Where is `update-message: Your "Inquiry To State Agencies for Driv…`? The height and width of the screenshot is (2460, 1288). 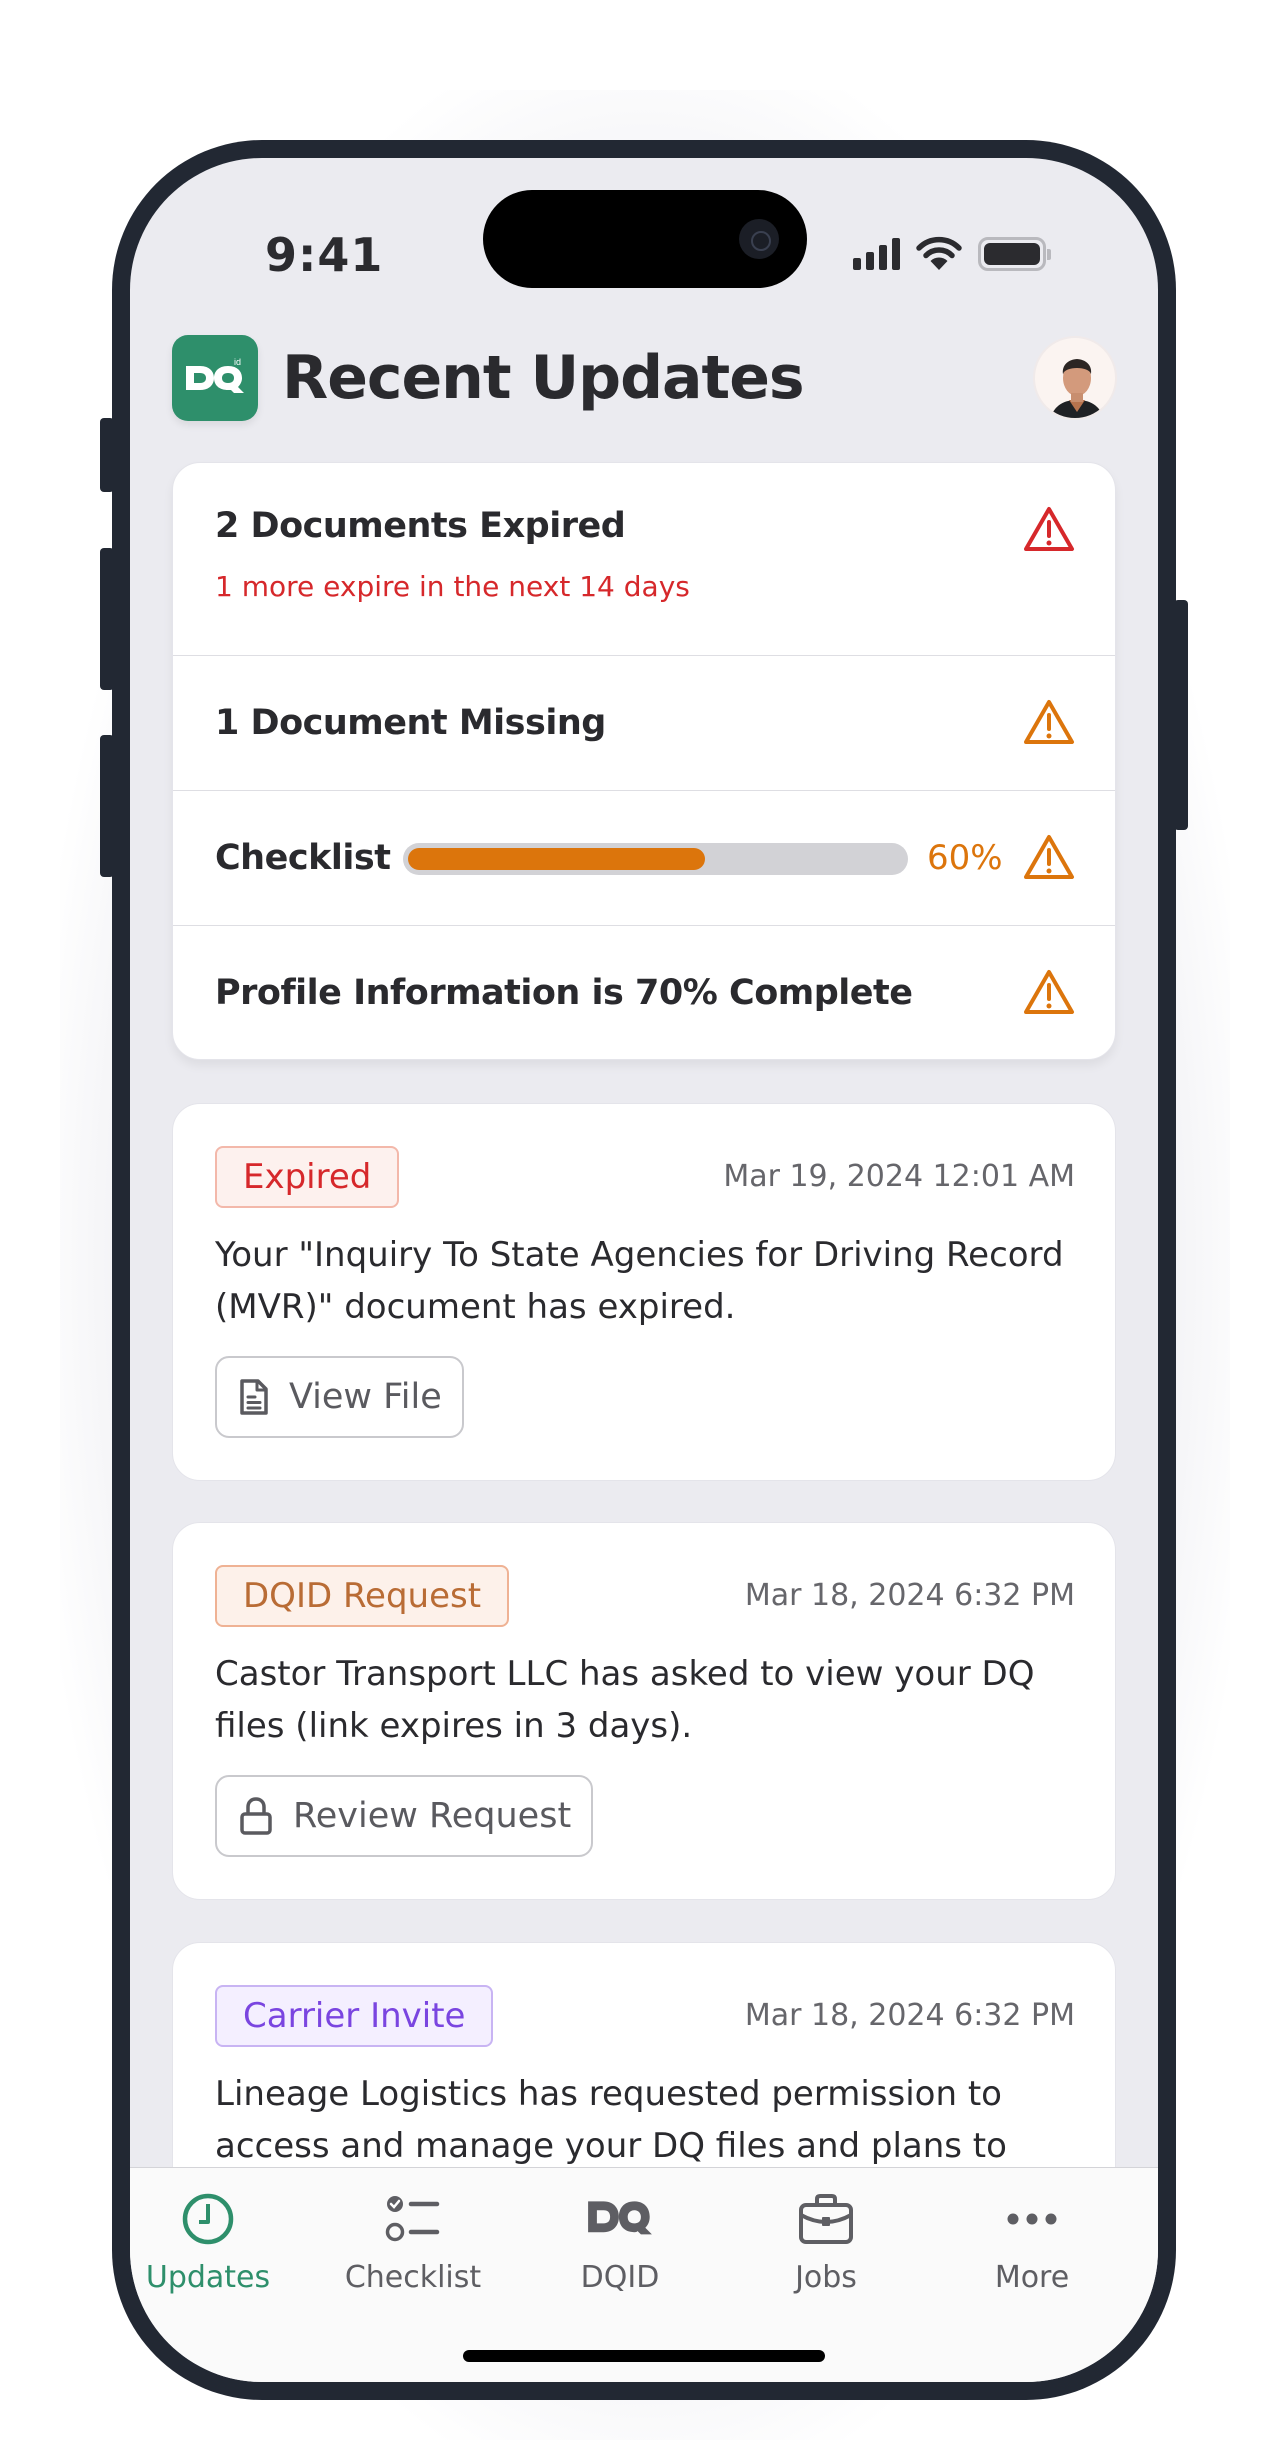
update-message: Your "Inquiry To State Agencies for Driv… is located at coordinates (639, 1281).